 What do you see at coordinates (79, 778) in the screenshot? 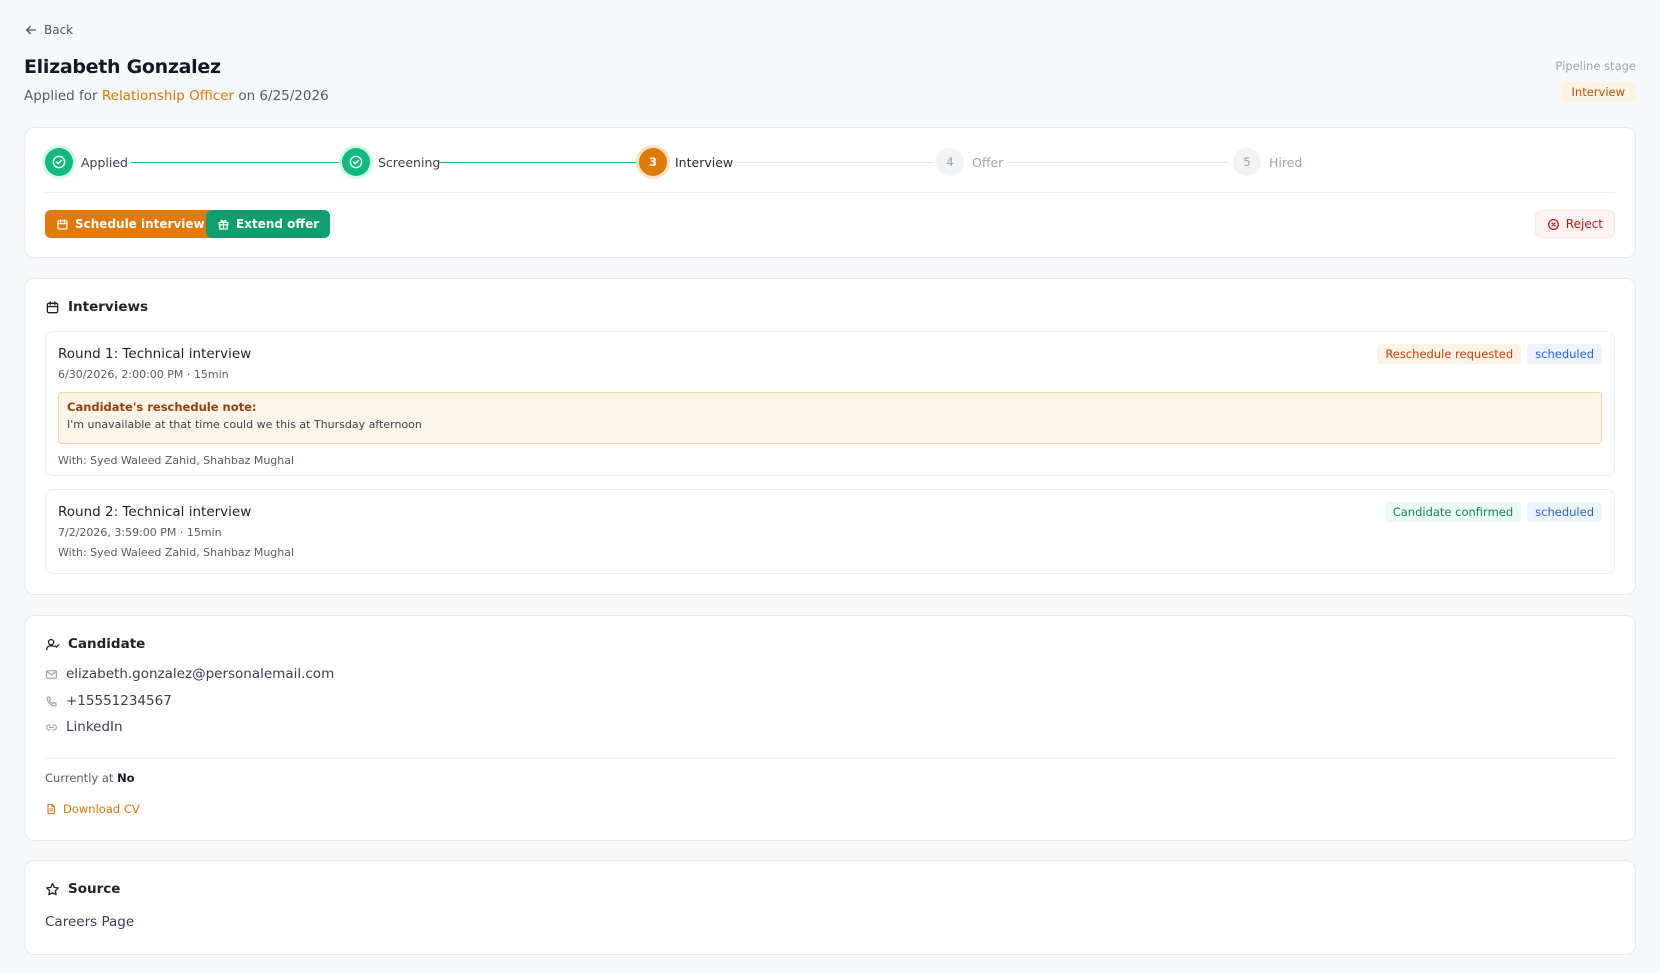
I see `current-employer-label: Currently at` at bounding box center [79, 778].